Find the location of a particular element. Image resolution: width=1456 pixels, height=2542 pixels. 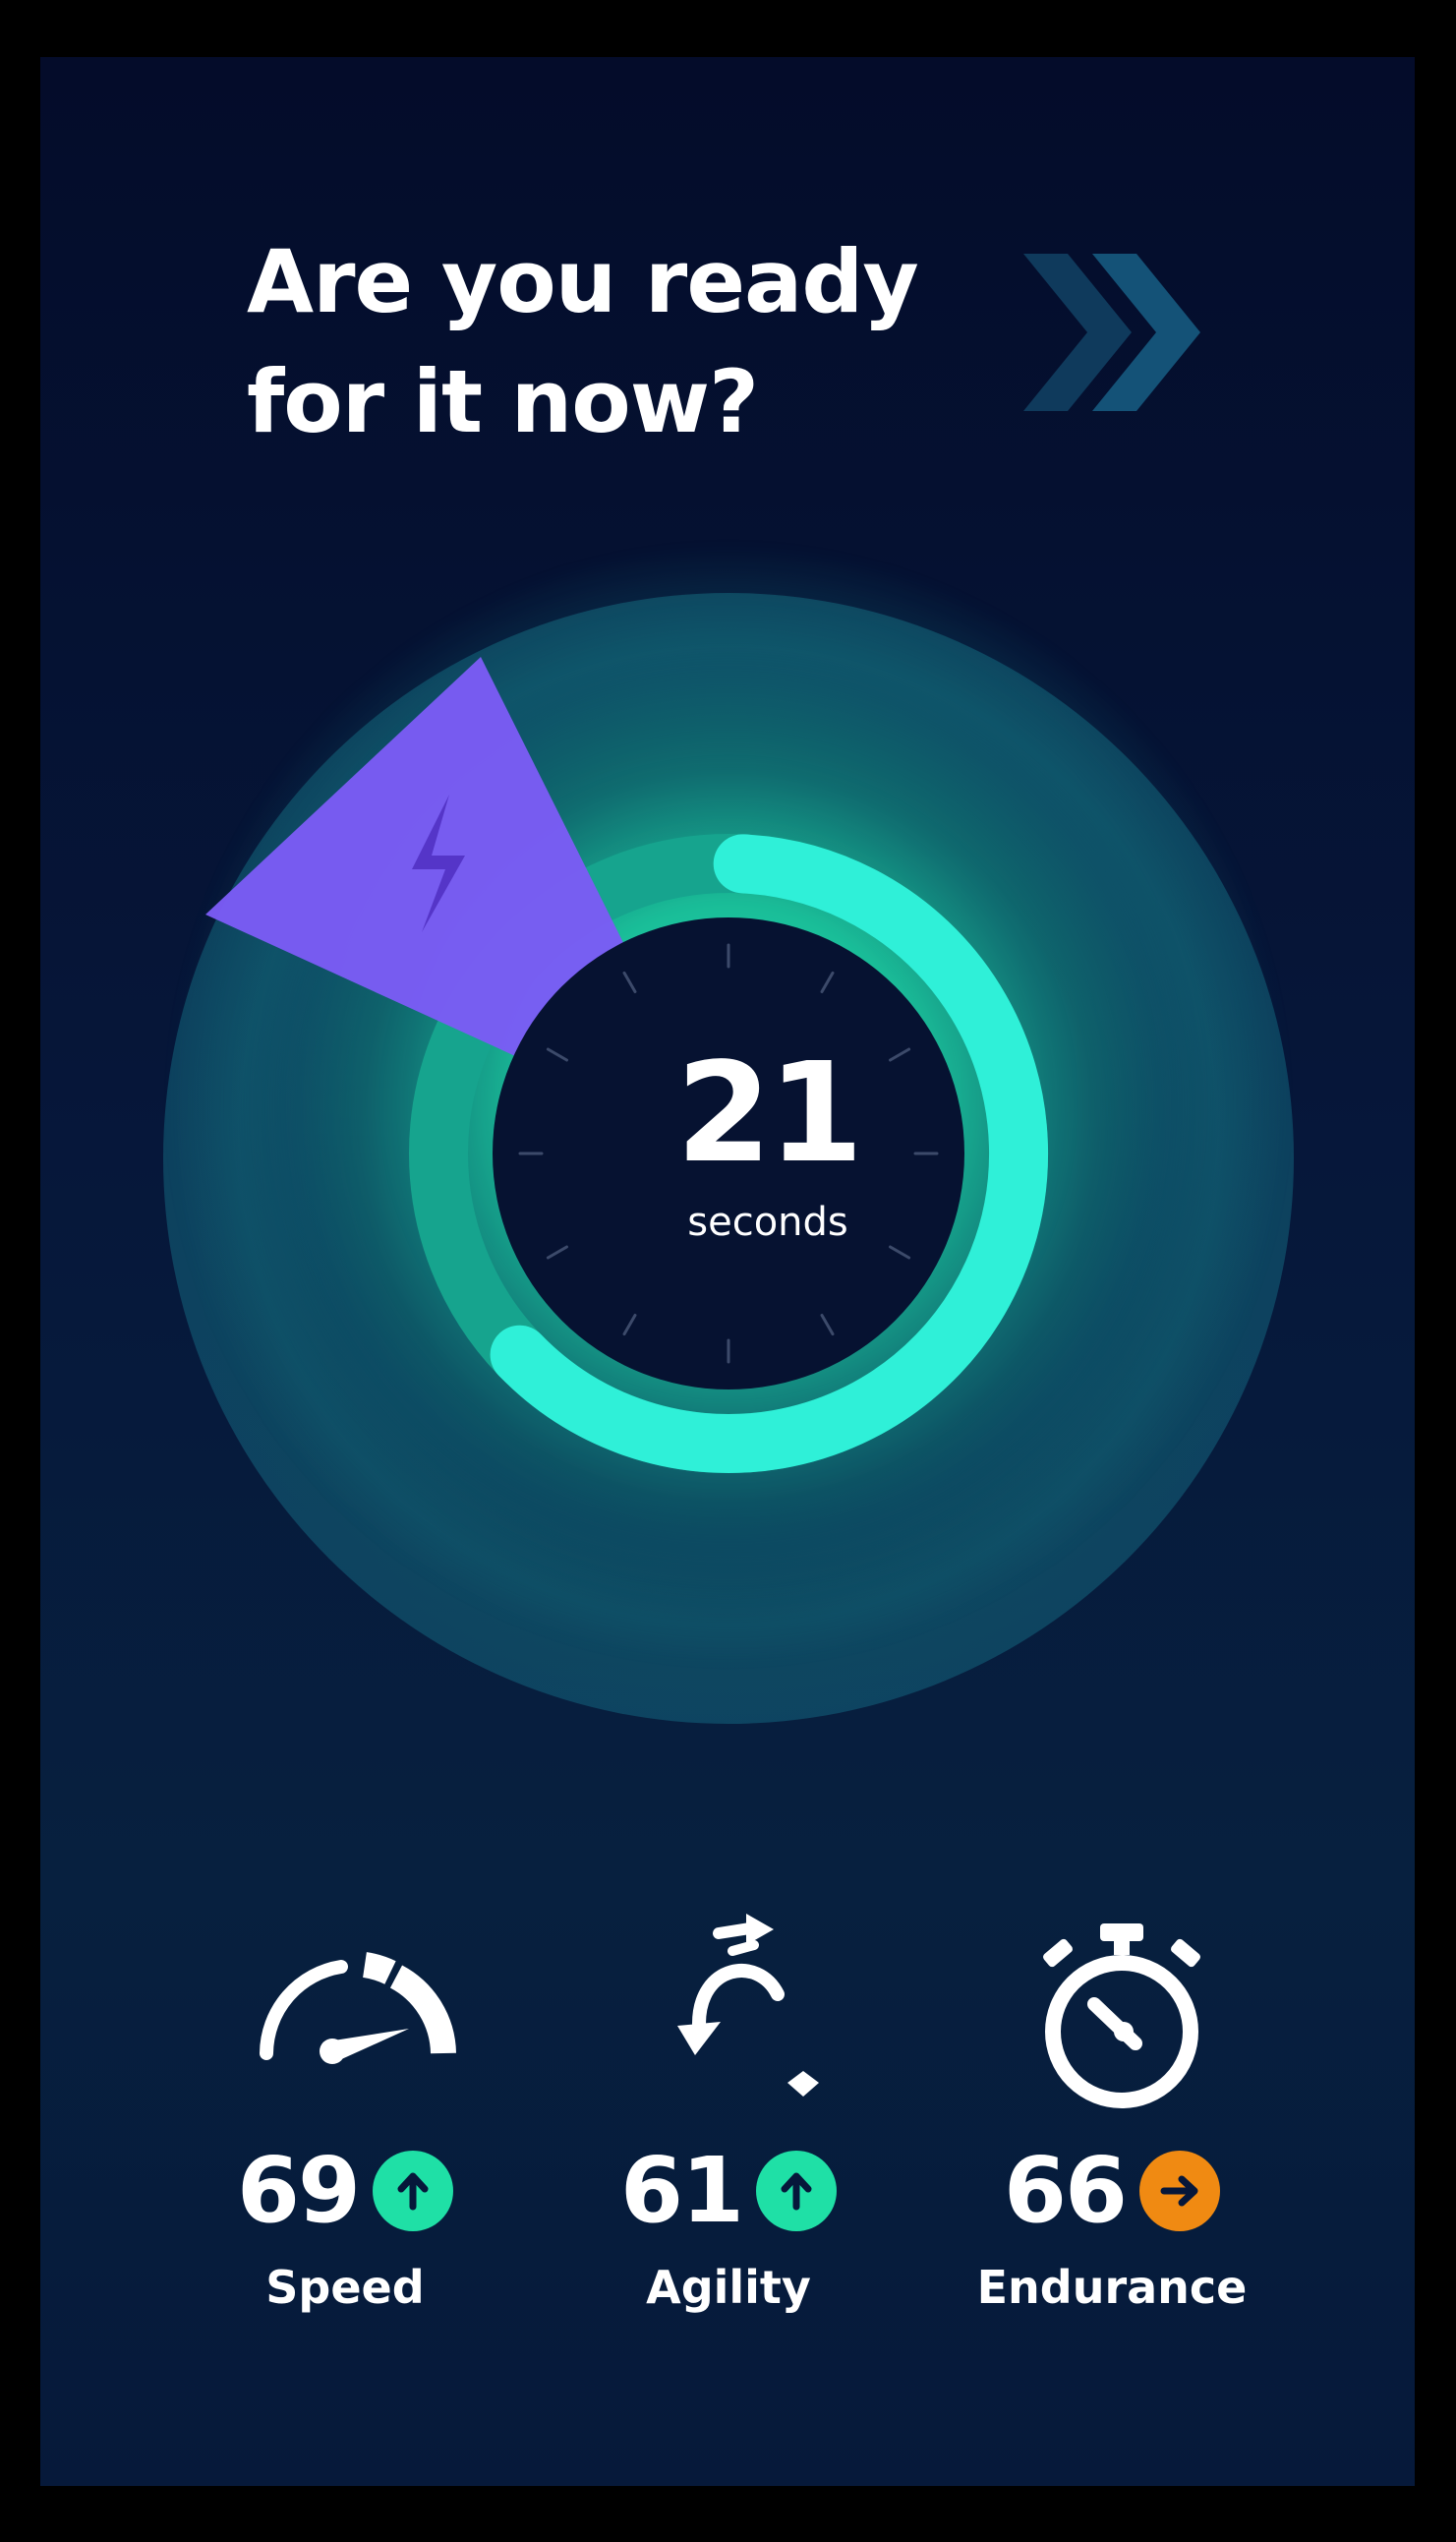

next-button is located at coordinates (1112, 332).